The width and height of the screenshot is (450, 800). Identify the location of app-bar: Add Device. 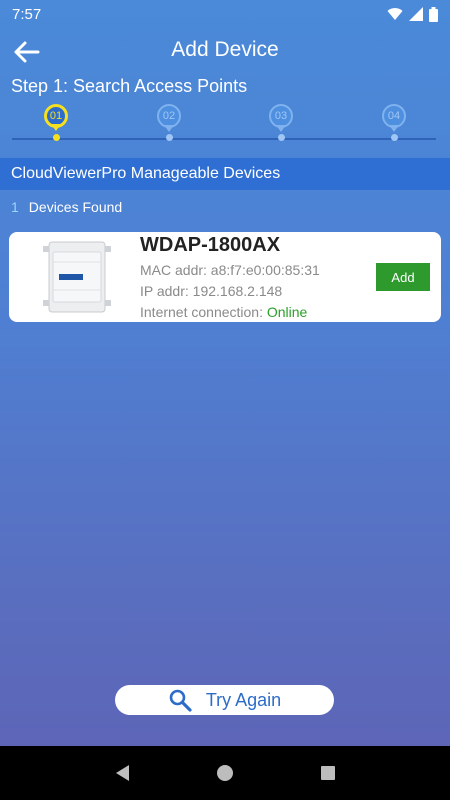
(225, 52).